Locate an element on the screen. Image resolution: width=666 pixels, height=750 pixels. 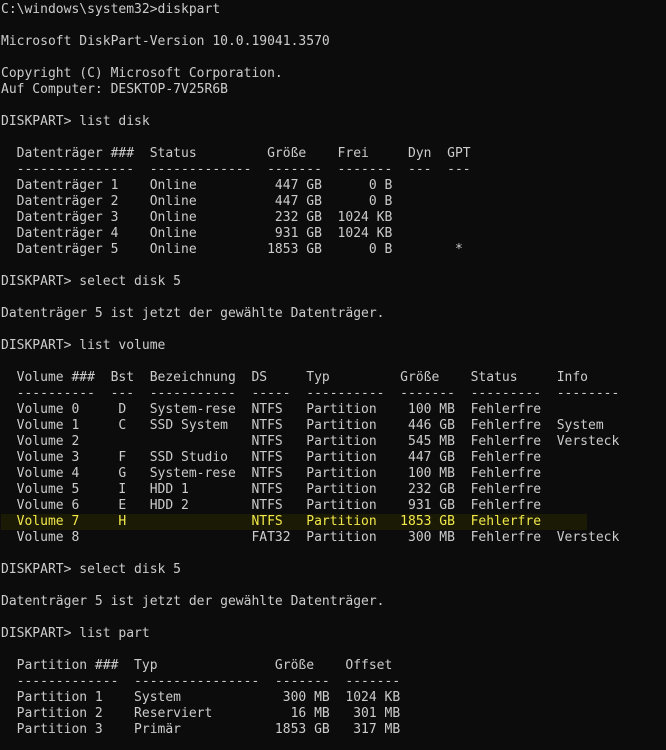
copyright-line: Copyright (C) Microsoft Corporation. is located at coordinates (142, 73).